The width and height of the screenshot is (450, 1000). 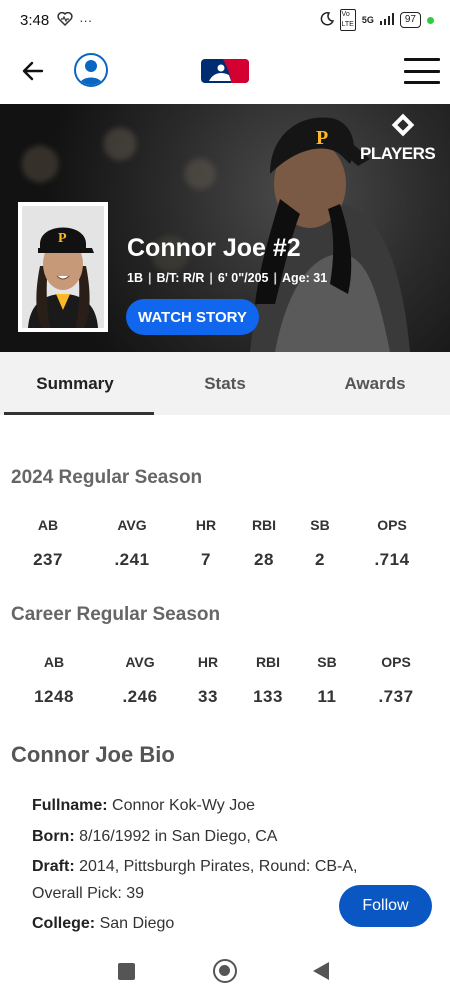 What do you see at coordinates (107, 477) in the screenshot?
I see `season-stats-title: 2024 Regular Season` at bounding box center [107, 477].